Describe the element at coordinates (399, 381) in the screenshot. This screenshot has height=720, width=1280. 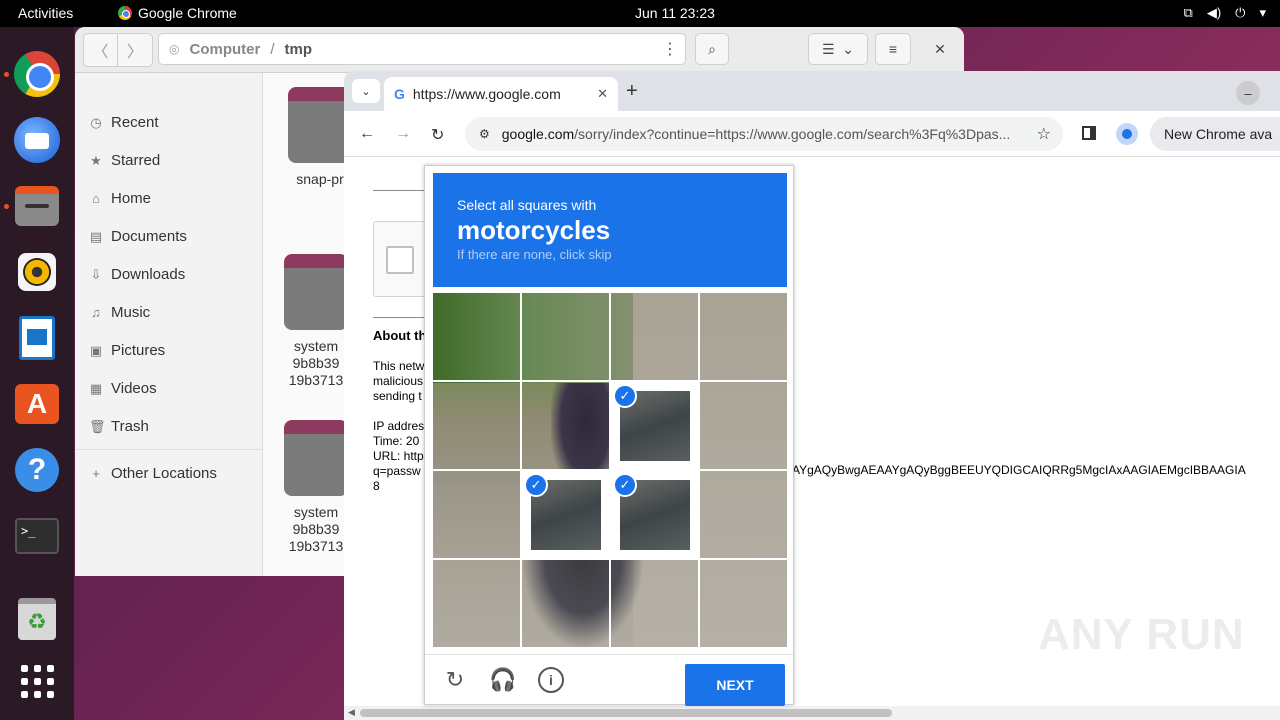
I see `about-body: This netw malicious sending t` at that location.